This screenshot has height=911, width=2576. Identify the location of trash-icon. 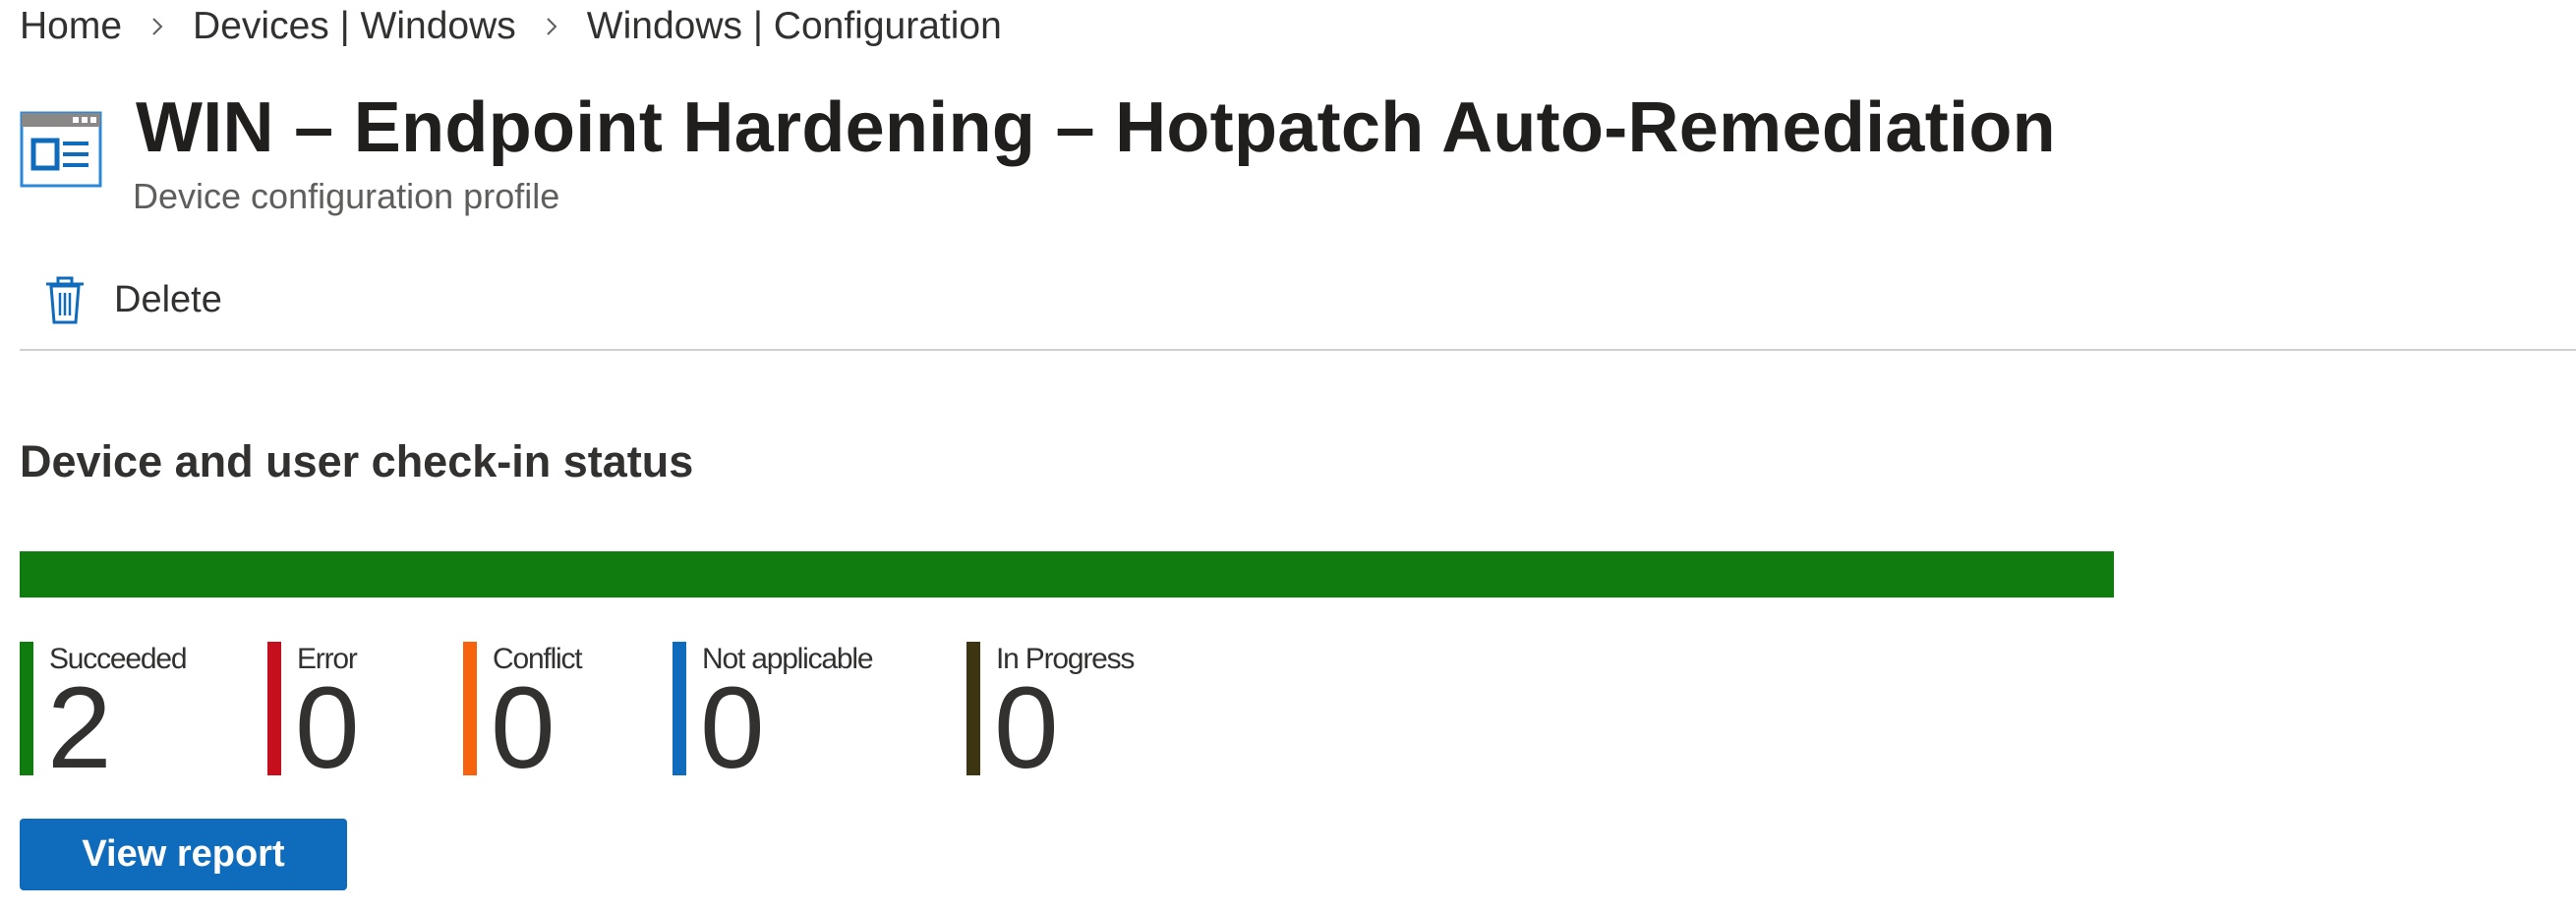
(65, 299).